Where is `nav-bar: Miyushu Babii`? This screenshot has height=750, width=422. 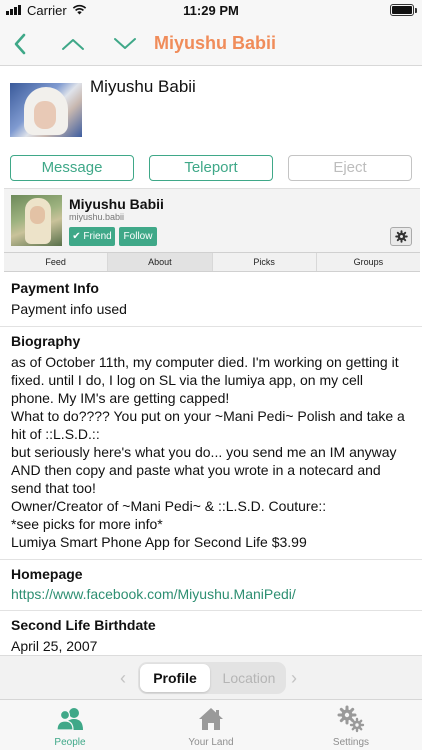 nav-bar: Miyushu Babii is located at coordinates (211, 44).